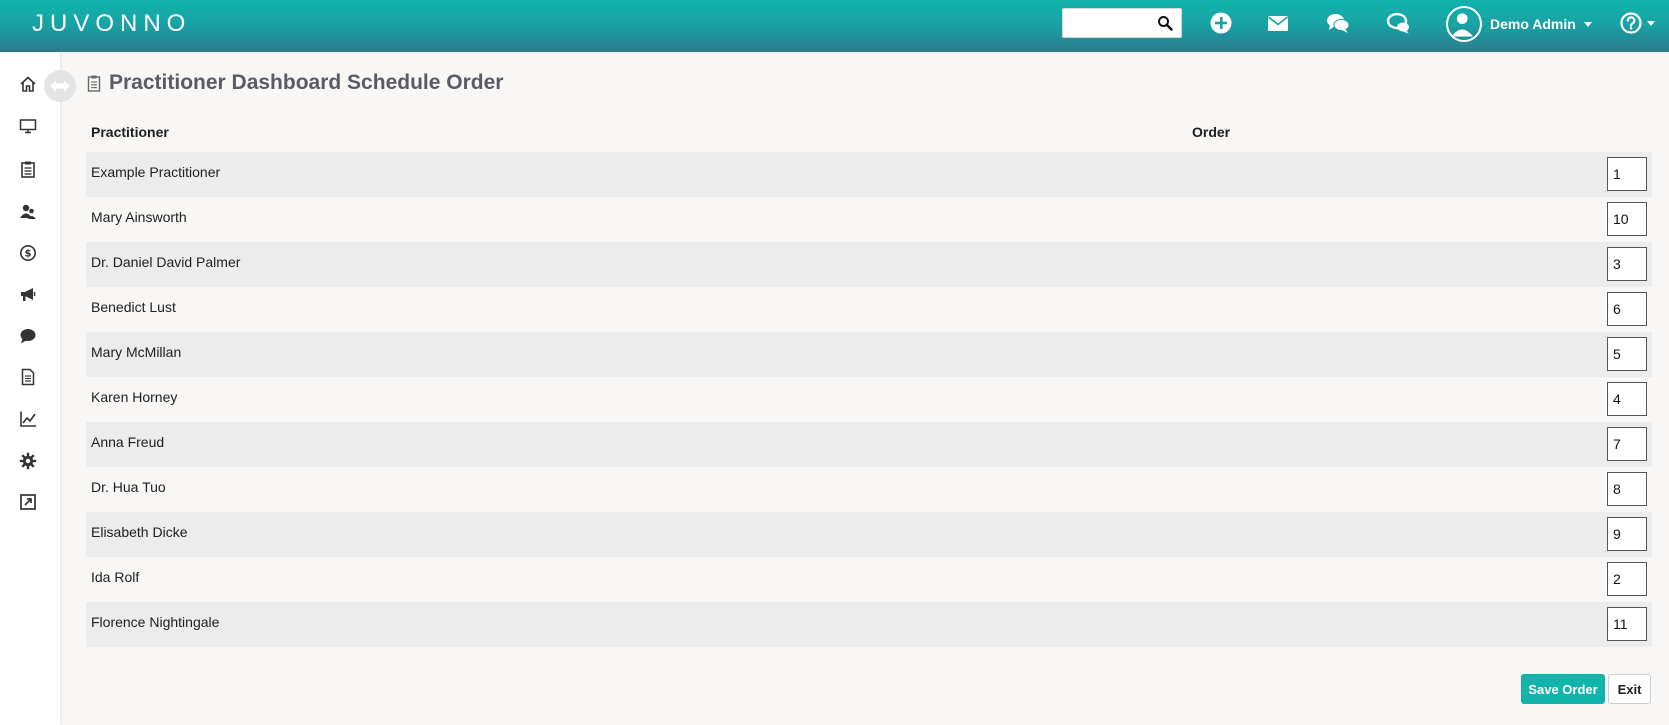 The width and height of the screenshot is (1669, 725). I want to click on table-row: Dr. Hua Tuo, so click(869, 489).